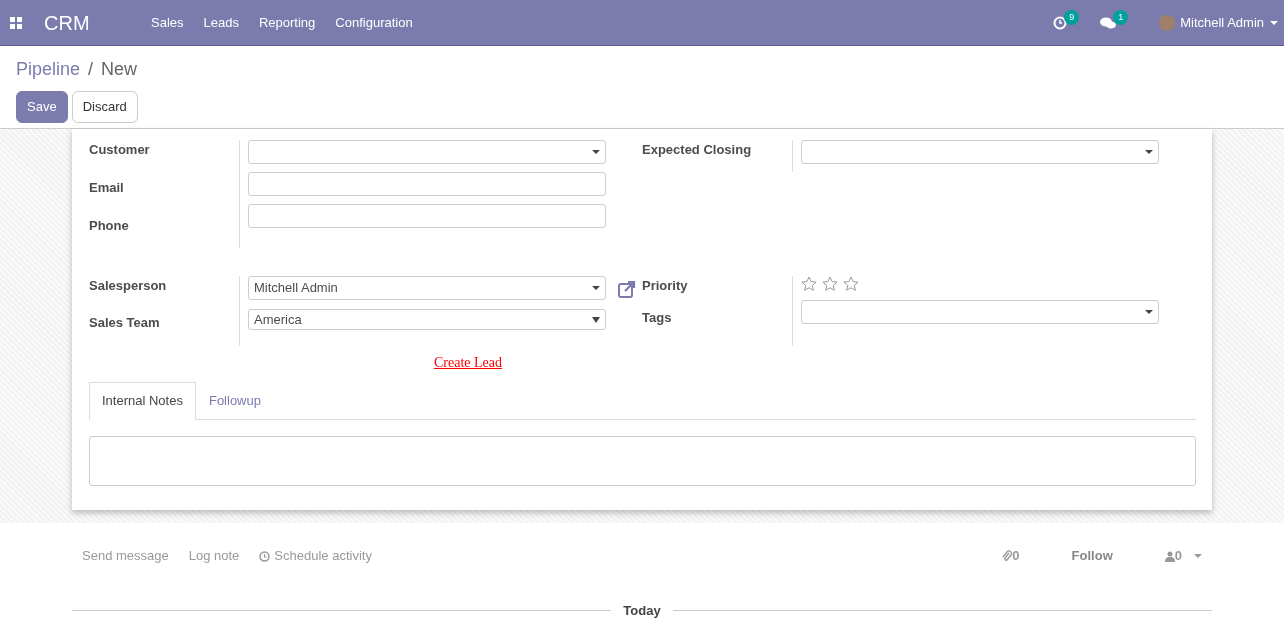 The image size is (1284, 638). I want to click on breadcrumb-link: Pipeline, so click(48, 69).